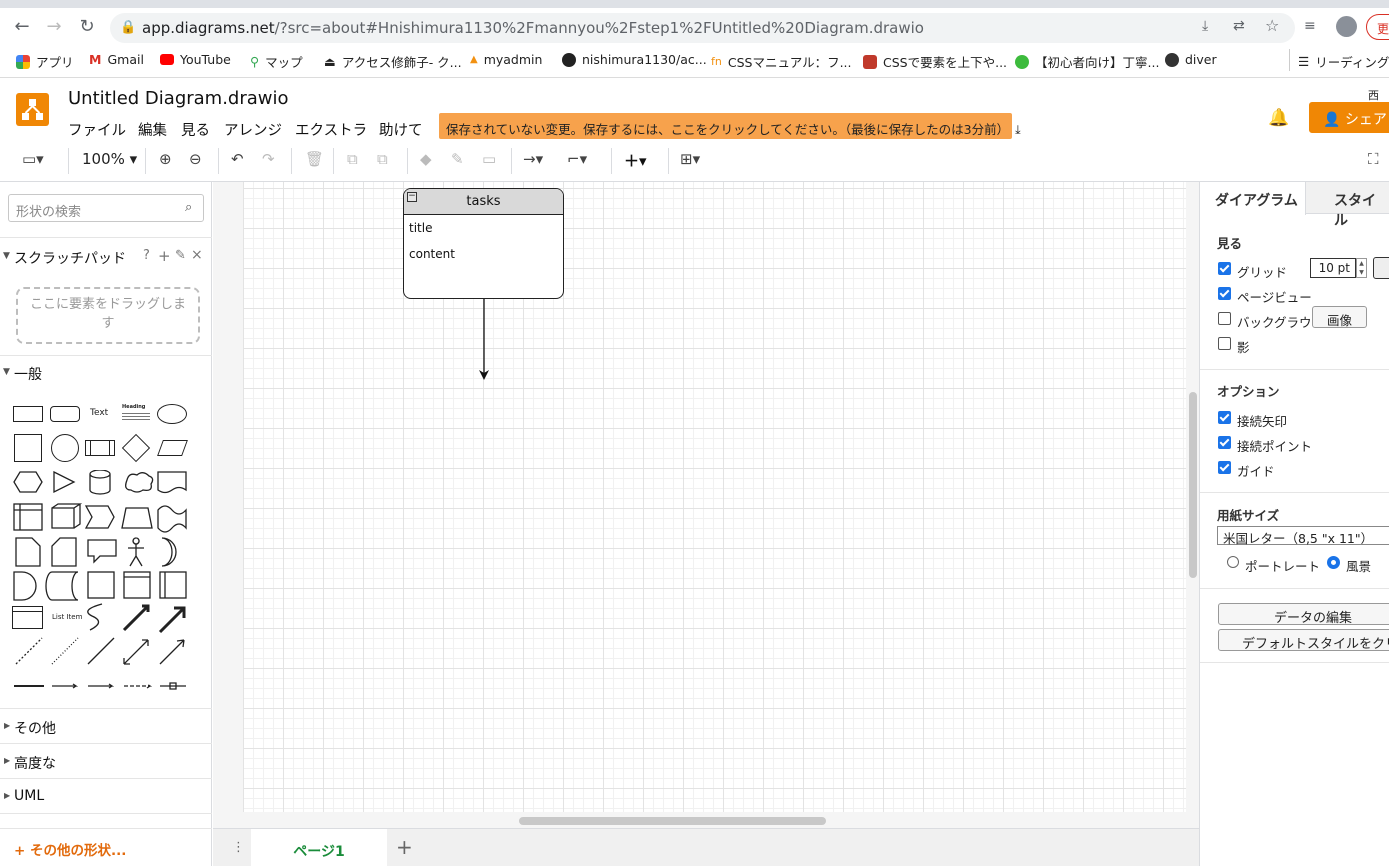  What do you see at coordinates (237, 159) in the screenshot?
I see `undo-icon: ↶` at bounding box center [237, 159].